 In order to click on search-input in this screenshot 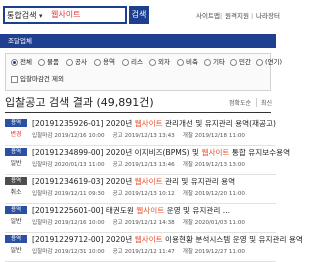, I will do `click(88, 15)`.